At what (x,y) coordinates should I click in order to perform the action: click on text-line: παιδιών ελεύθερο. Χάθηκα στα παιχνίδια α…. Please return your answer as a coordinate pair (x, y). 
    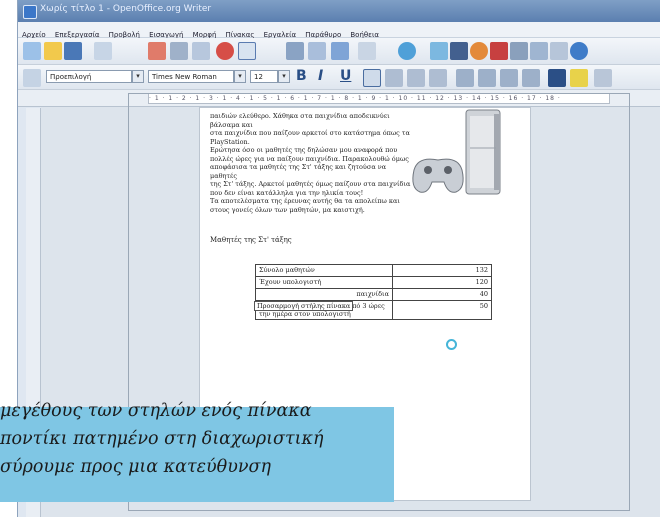
    Looking at the image, I should click on (300, 120).